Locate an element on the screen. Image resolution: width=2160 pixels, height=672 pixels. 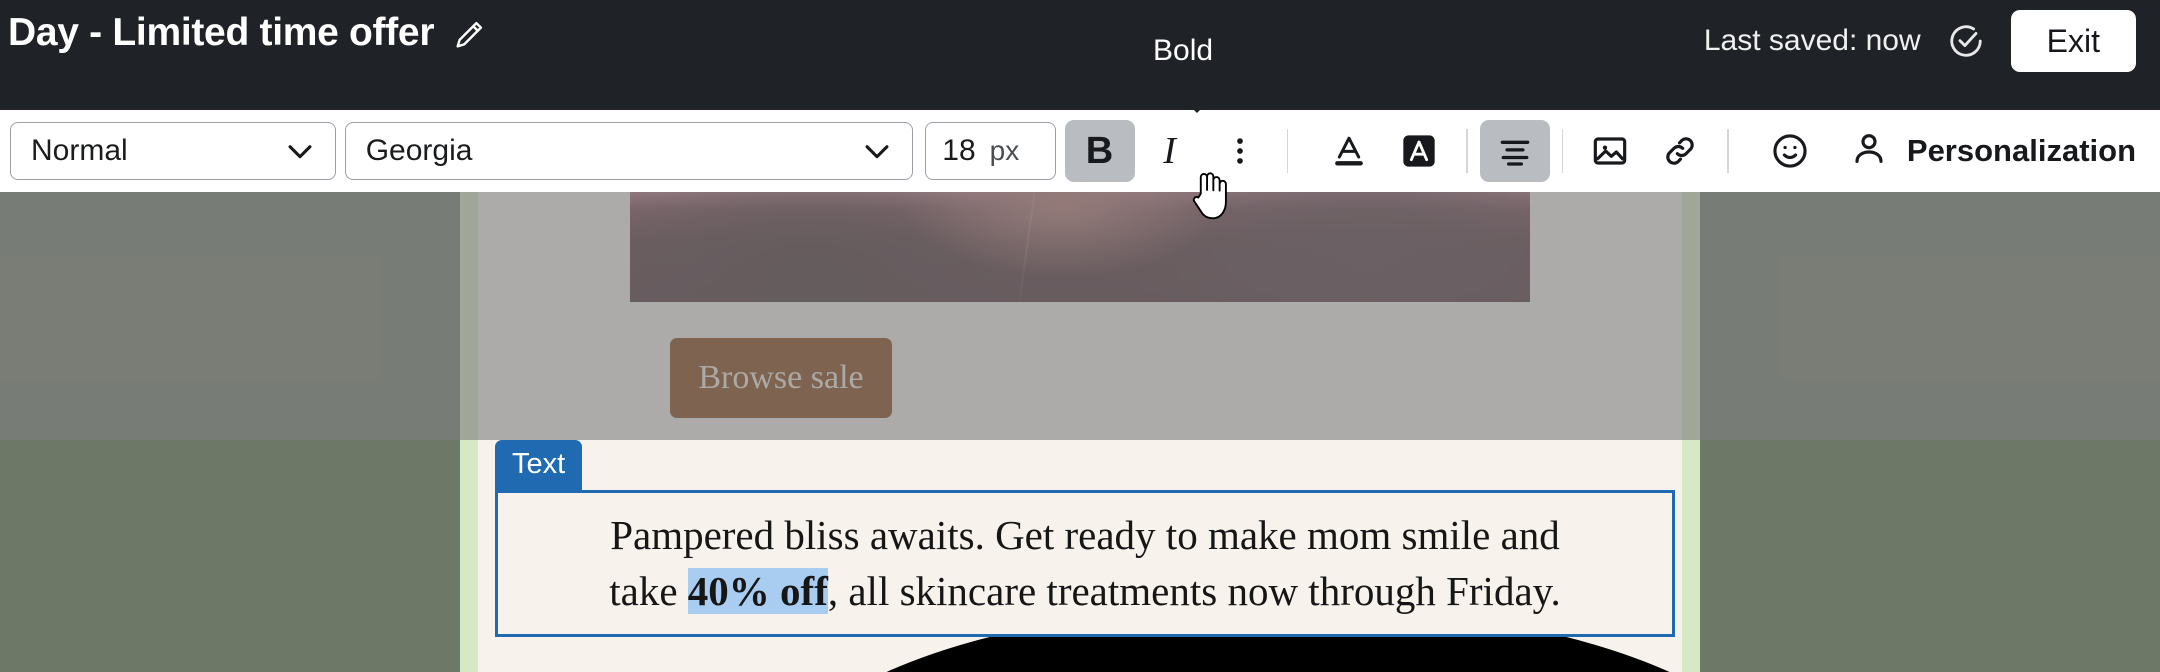
check-circle-icon is located at coordinates (1966, 41).